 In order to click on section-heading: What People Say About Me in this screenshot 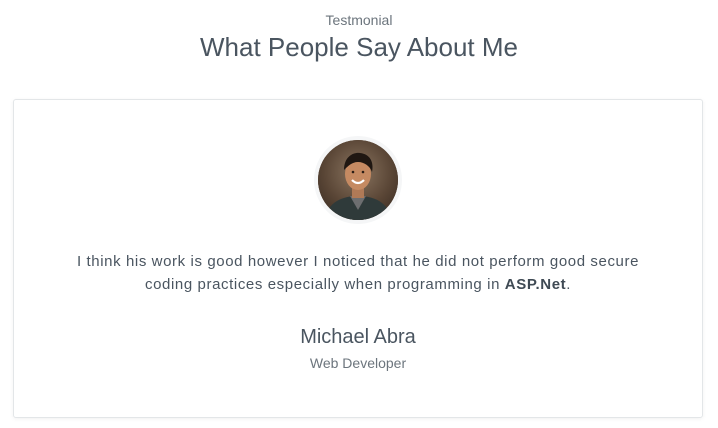, I will do `click(359, 47)`.